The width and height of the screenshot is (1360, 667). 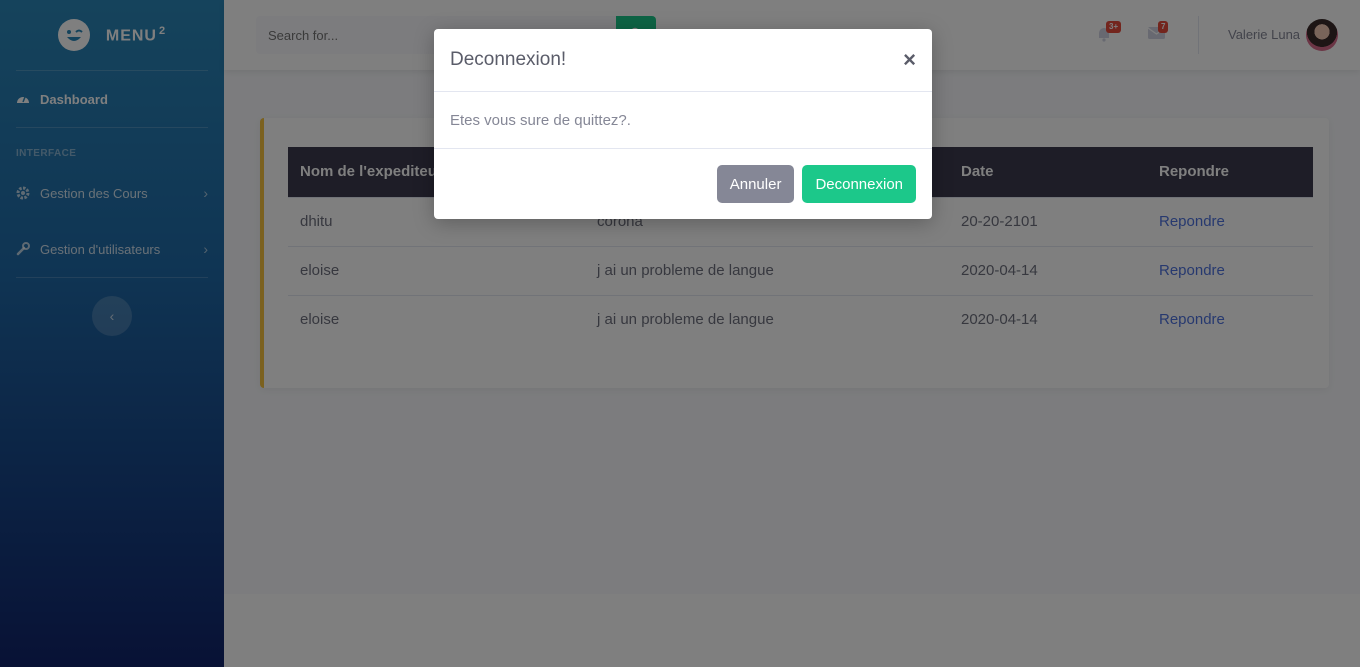 What do you see at coordinates (683, 184) in the screenshot?
I see `modal-footer: Annuler Deconnexion` at bounding box center [683, 184].